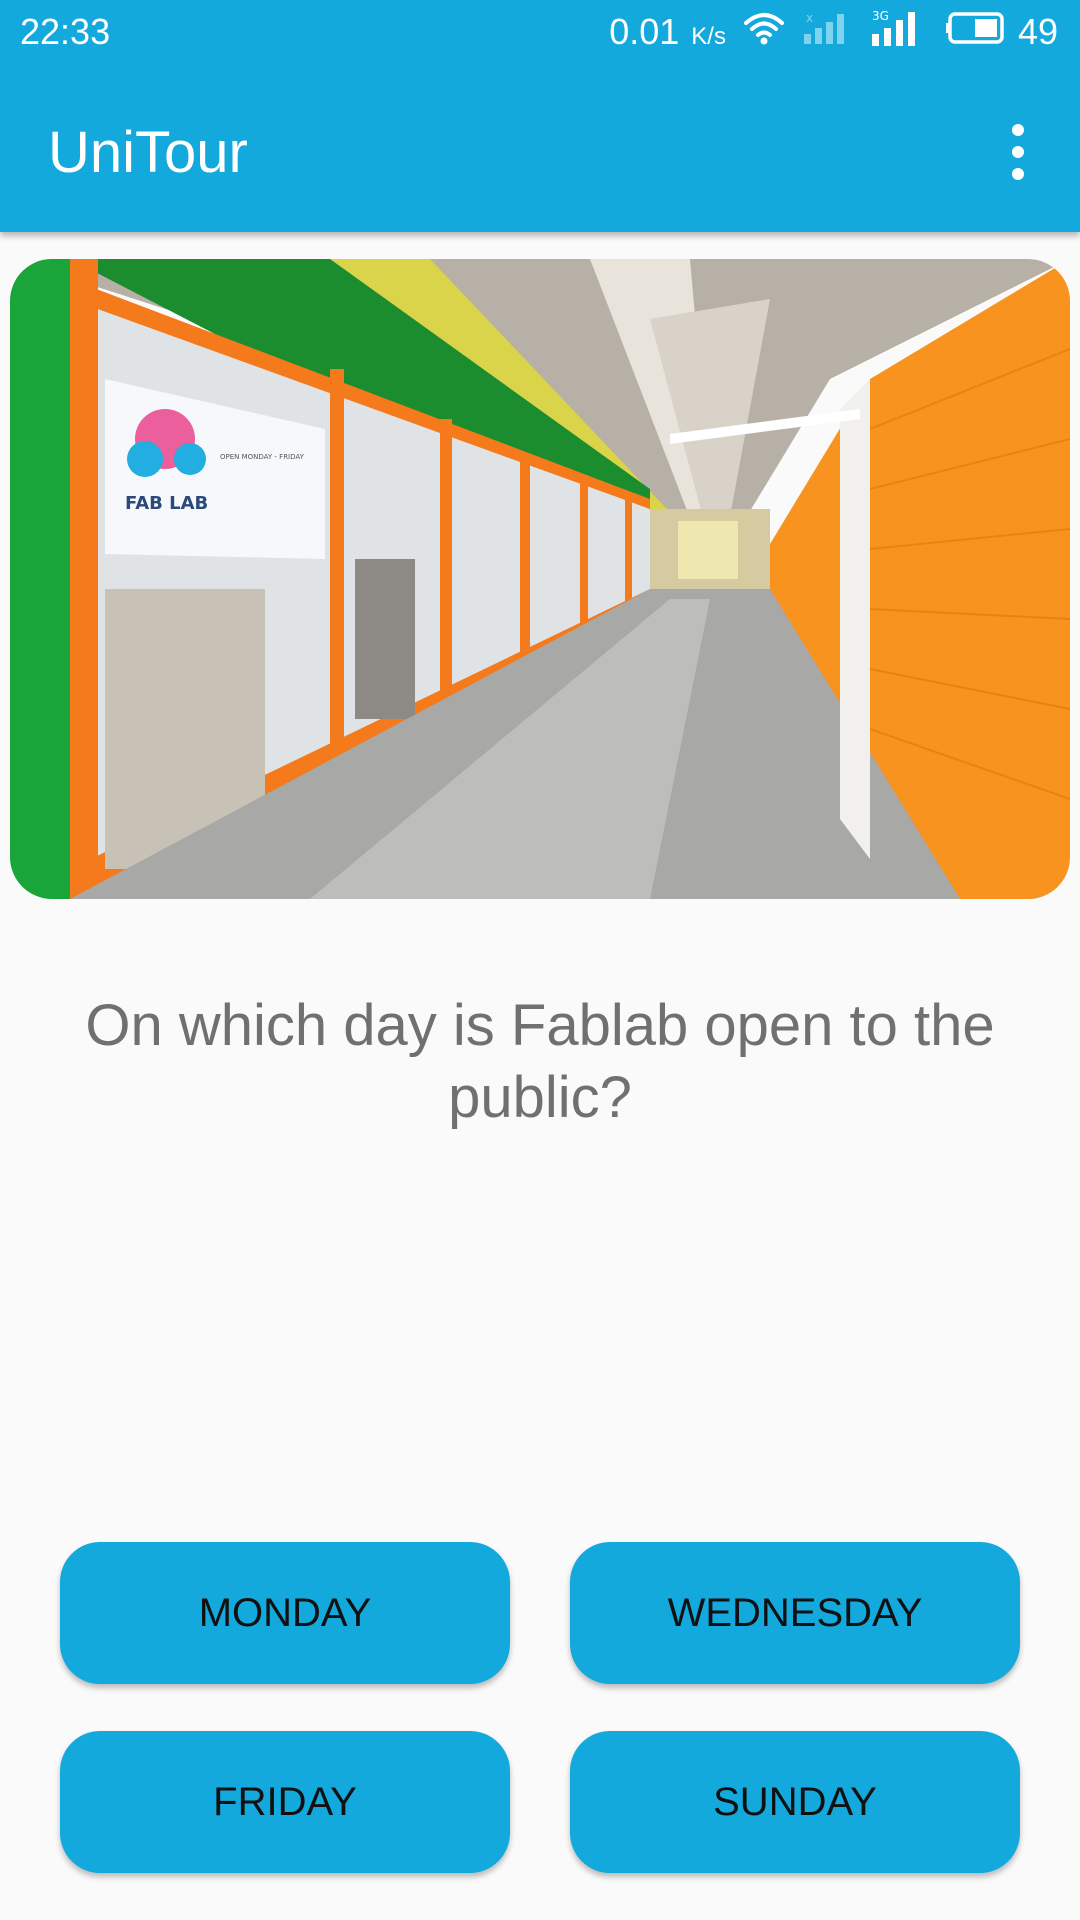 The width and height of the screenshot is (1080, 1920). Describe the element at coordinates (899, 32) in the screenshot. I see `signal-sim2-icon: 3G` at that location.